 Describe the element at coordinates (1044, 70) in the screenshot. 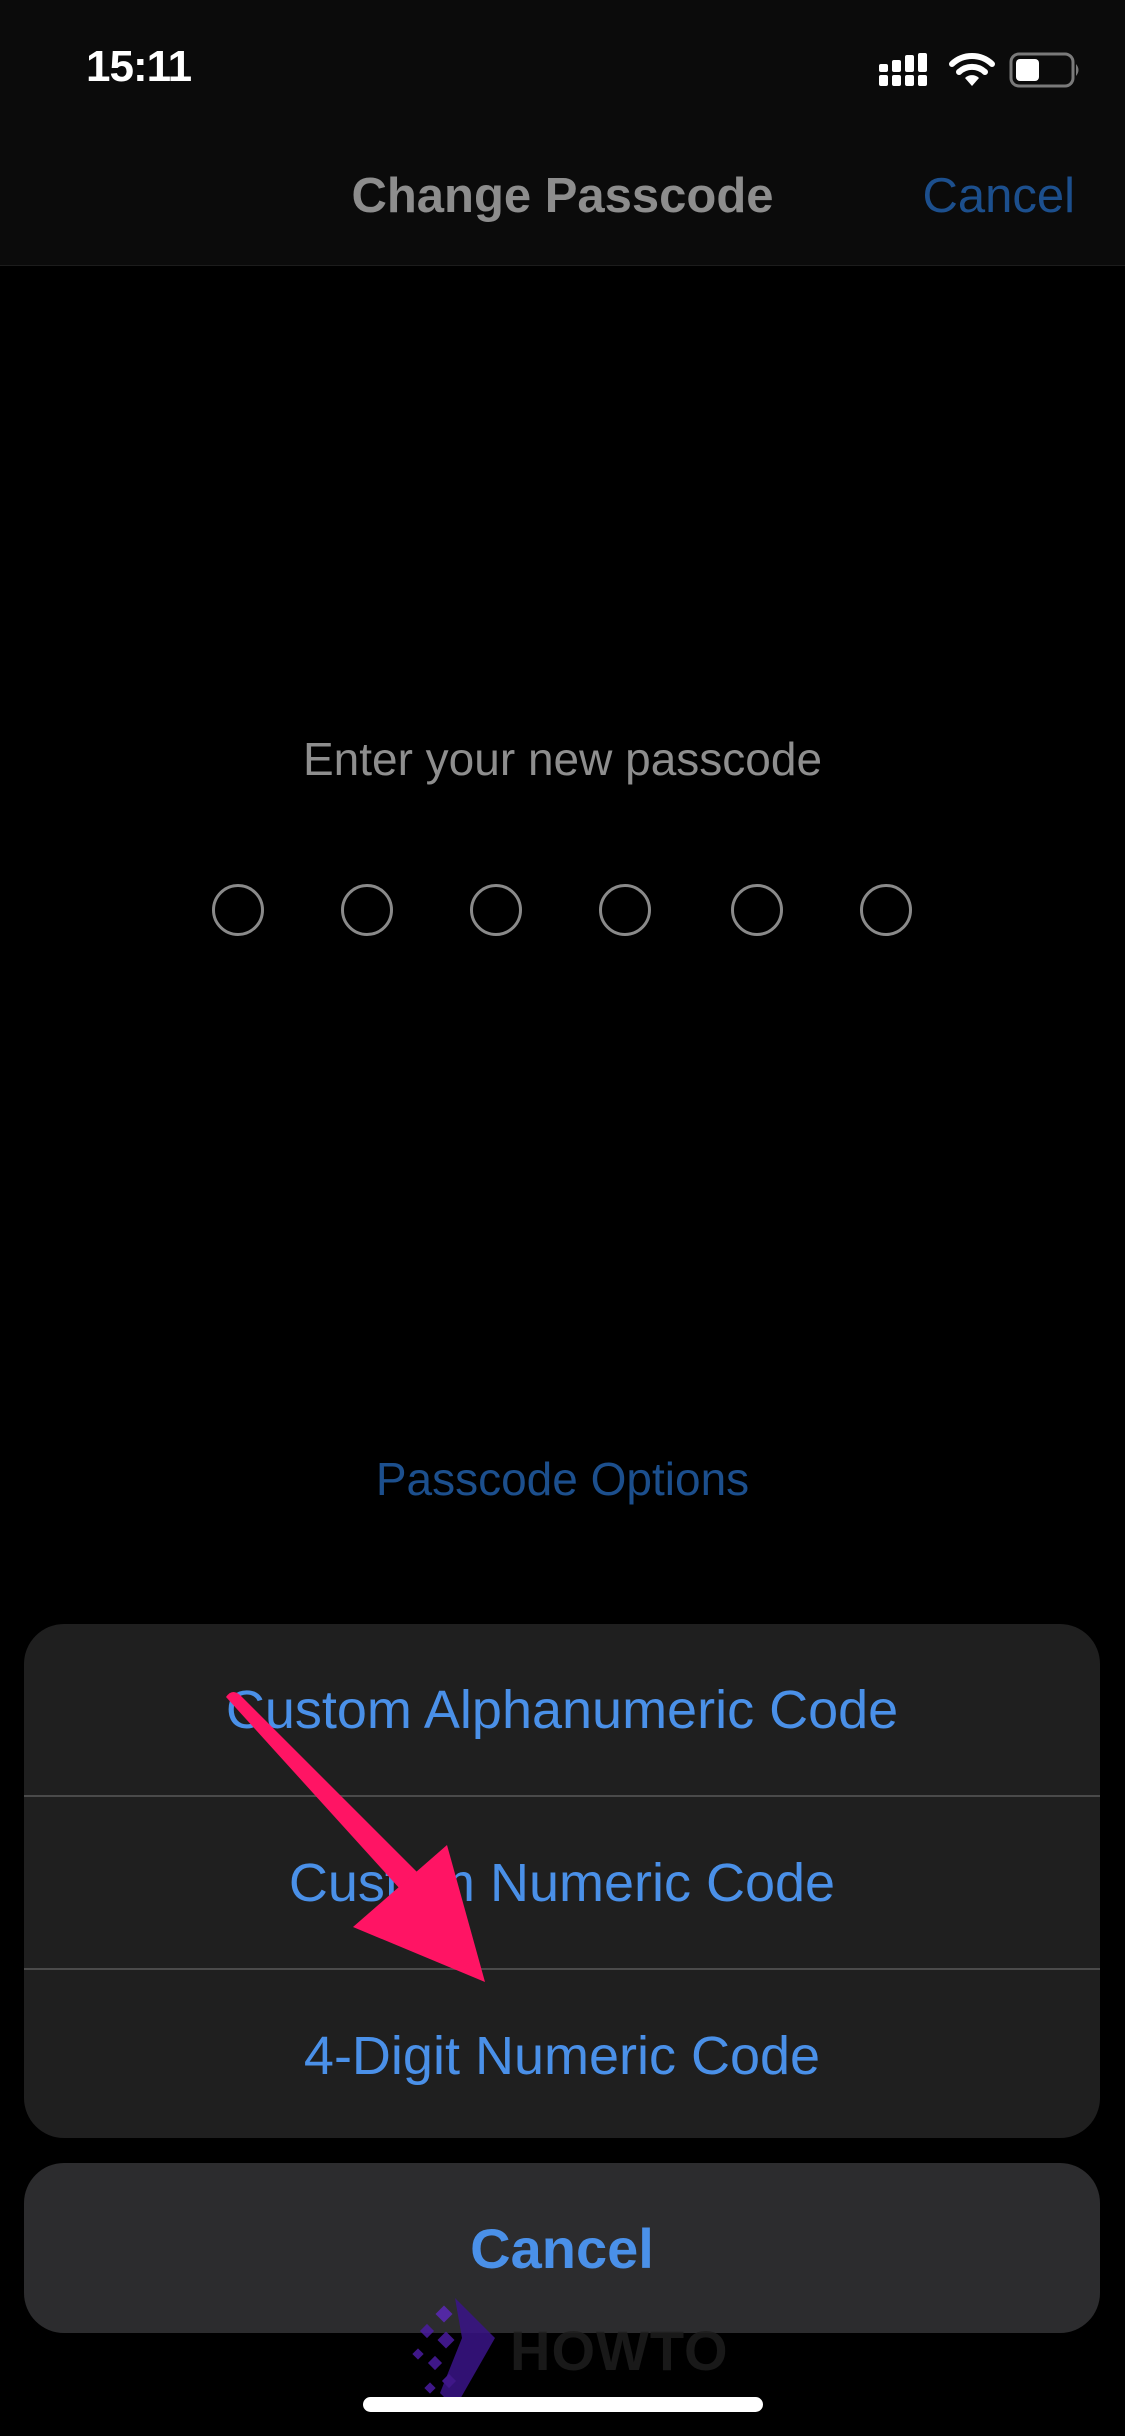

I see `battery-icon` at that location.